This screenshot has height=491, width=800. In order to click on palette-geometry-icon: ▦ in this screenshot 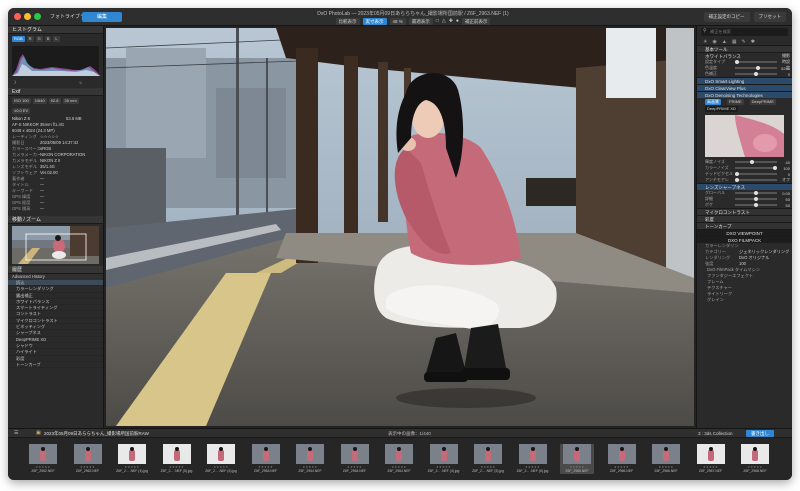, I will do `click(734, 42)`.